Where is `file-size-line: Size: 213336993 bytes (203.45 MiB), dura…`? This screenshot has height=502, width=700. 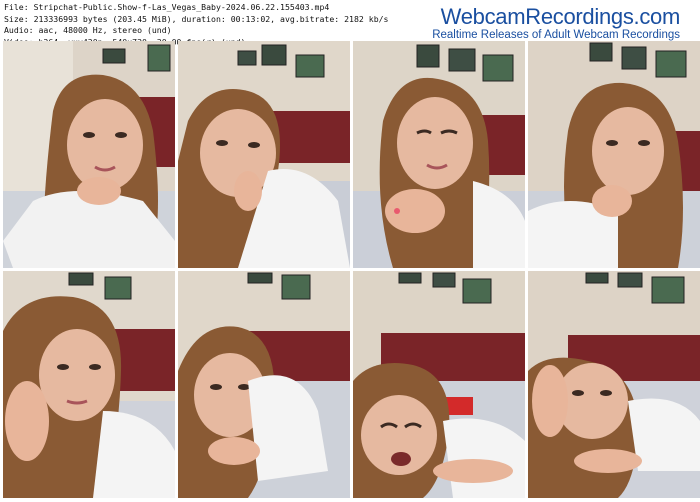 file-size-line: Size: 213336993 bytes (203.45 MiB), dura… is located at coordinates (196, 18).